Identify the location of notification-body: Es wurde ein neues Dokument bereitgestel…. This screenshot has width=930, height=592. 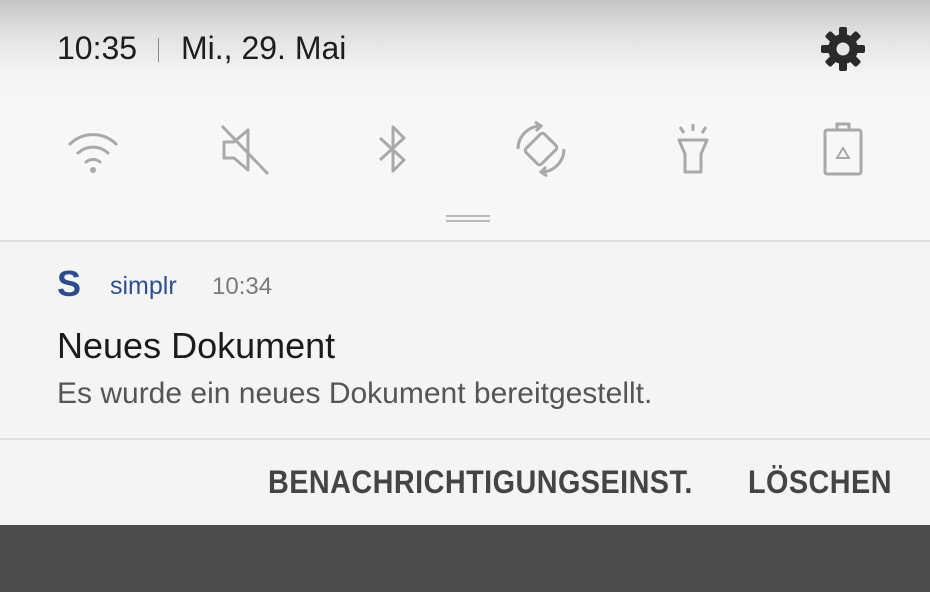
(355, 393).